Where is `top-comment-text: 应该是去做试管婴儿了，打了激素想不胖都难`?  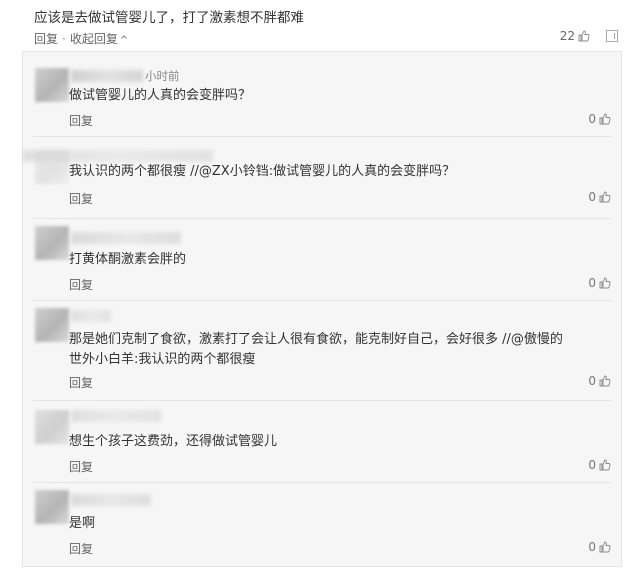
top-comment-text: 应该是去做试管婴儿了，打了激素想不胖都难 is located at coordinates (169, 18).